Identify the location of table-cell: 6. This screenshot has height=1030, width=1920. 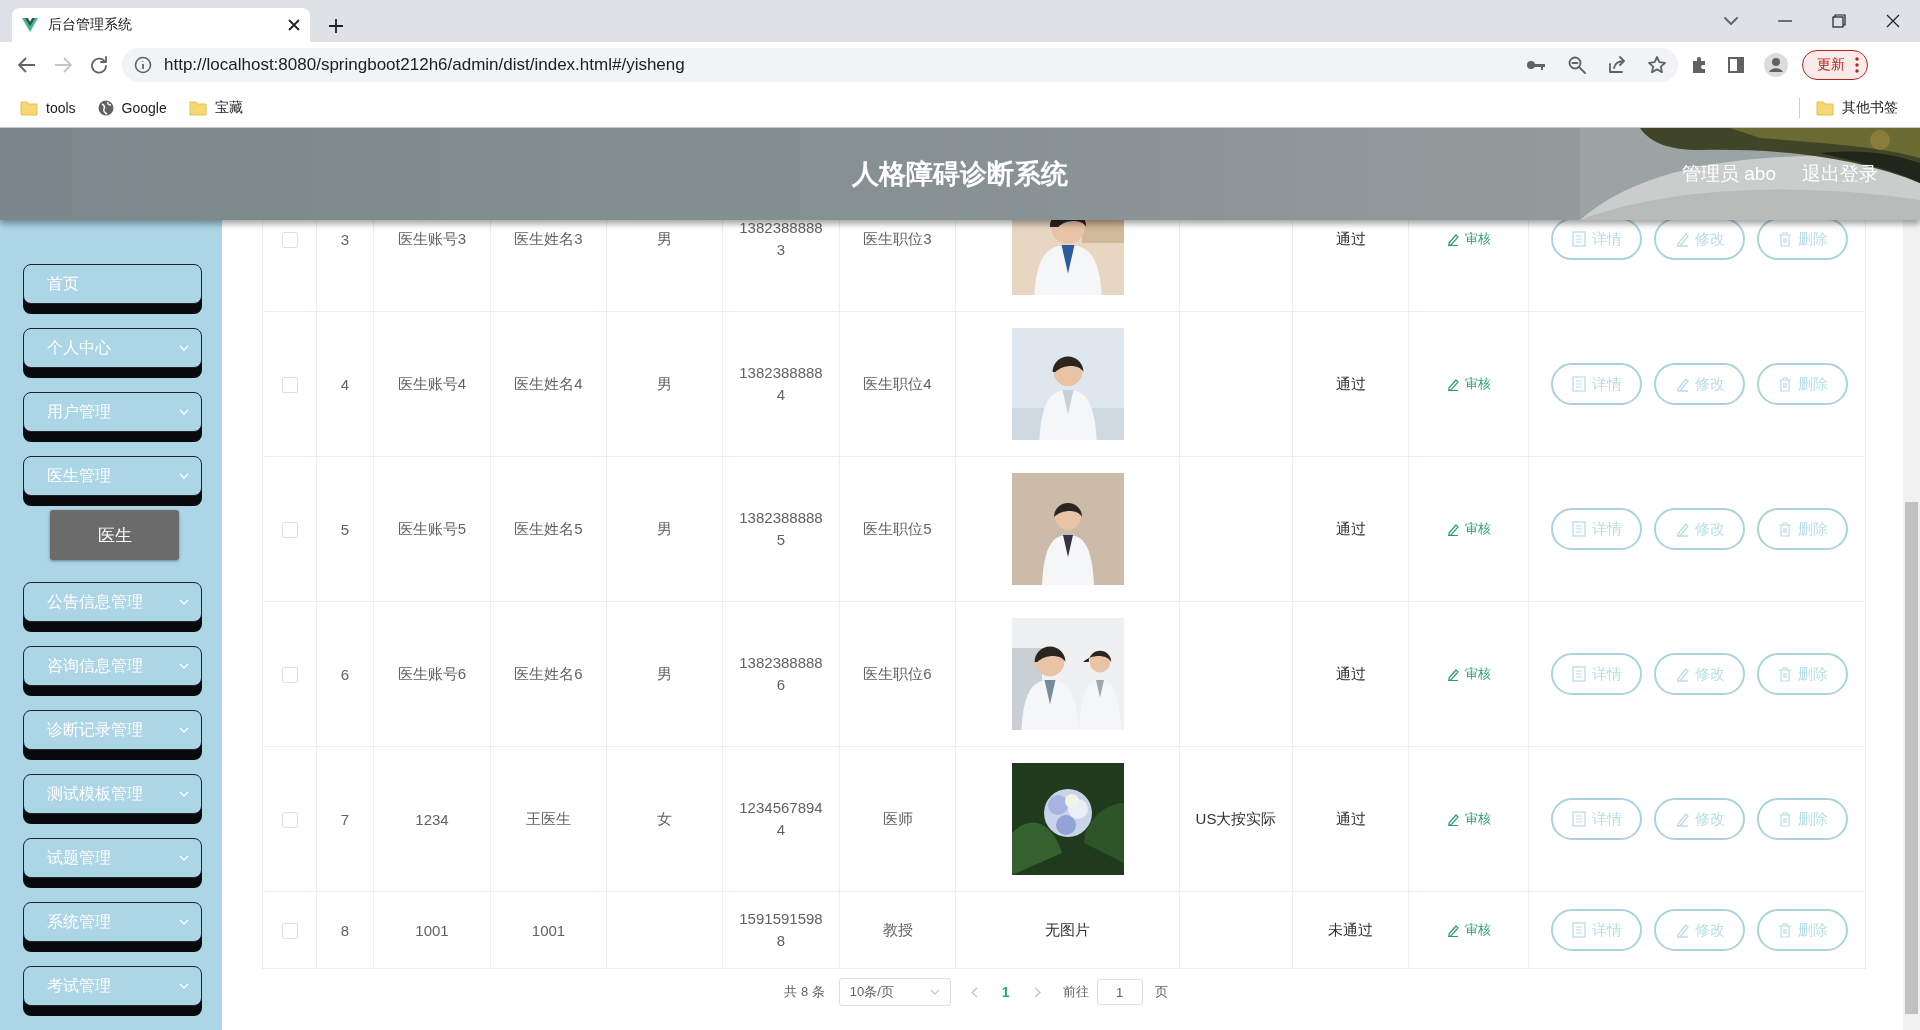
(345, 674).